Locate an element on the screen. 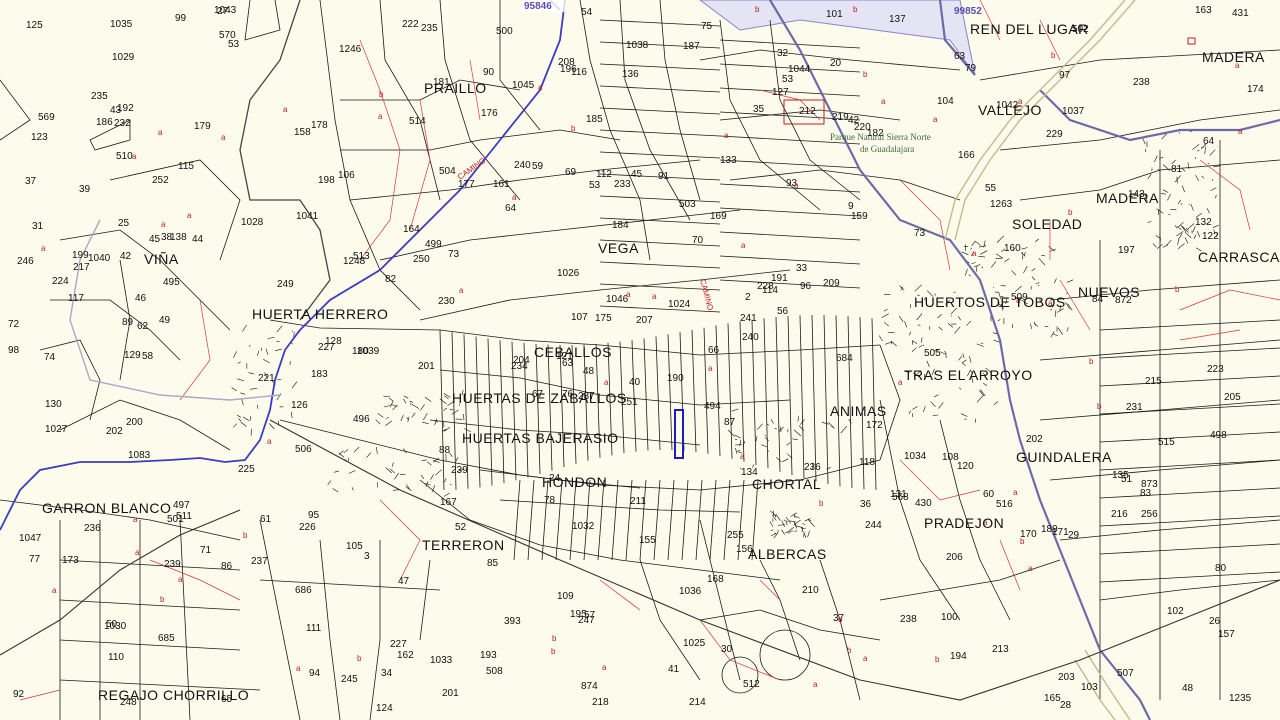 This screenshot has width=1280, height=720. place-ren-del-lugar: REN DEL LUGAR is located at coordinates (1029, 29).